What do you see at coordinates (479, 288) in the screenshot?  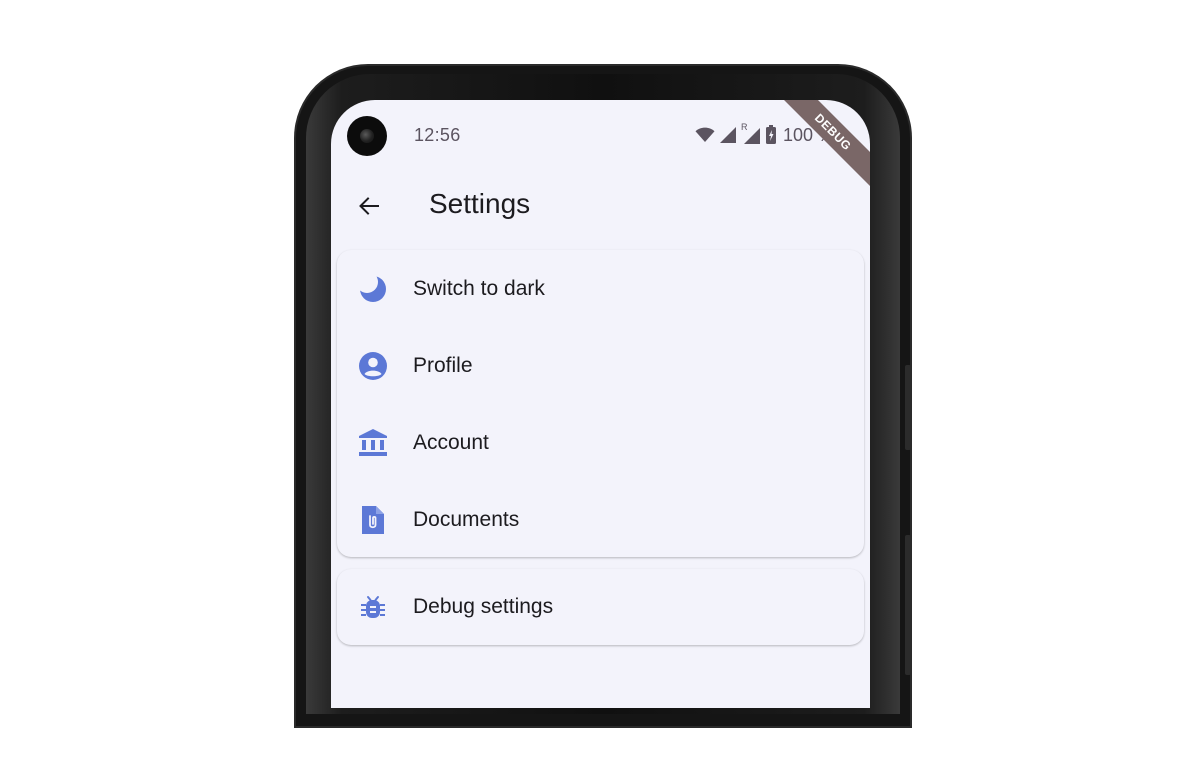 I see `list-item-label: Switch to dark` at bounding box center [479, 288].